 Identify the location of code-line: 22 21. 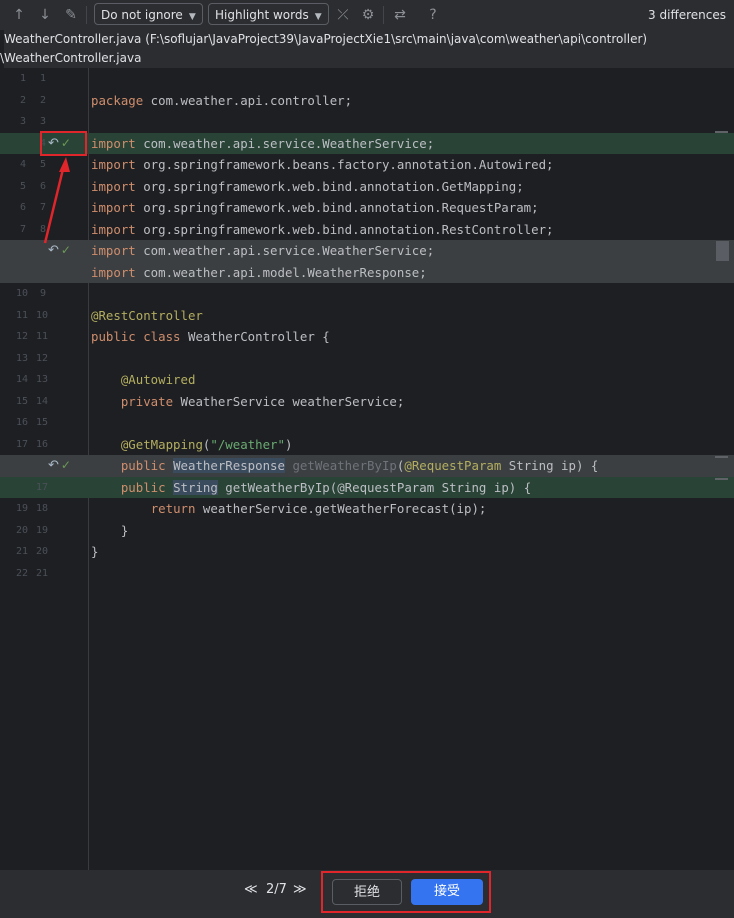
(367, 574).